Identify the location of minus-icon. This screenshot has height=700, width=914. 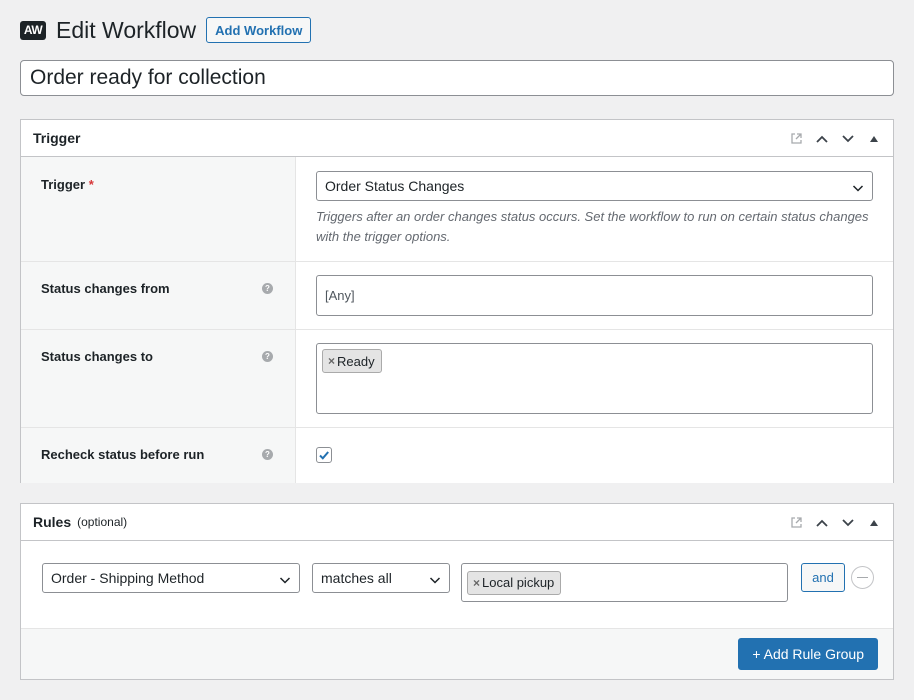
(862, 577).